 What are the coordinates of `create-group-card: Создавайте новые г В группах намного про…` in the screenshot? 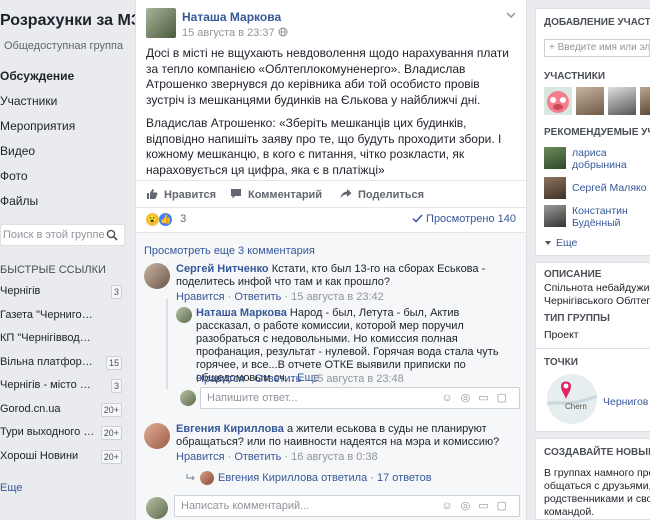 It's located at (592, 479).